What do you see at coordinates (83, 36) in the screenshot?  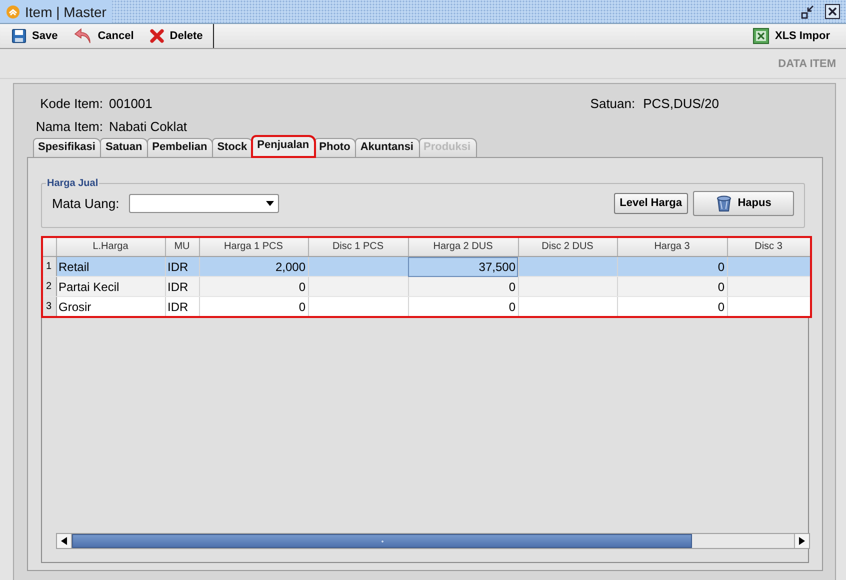 I see `undo-arrow-icon` at bounding box center [83, 36].